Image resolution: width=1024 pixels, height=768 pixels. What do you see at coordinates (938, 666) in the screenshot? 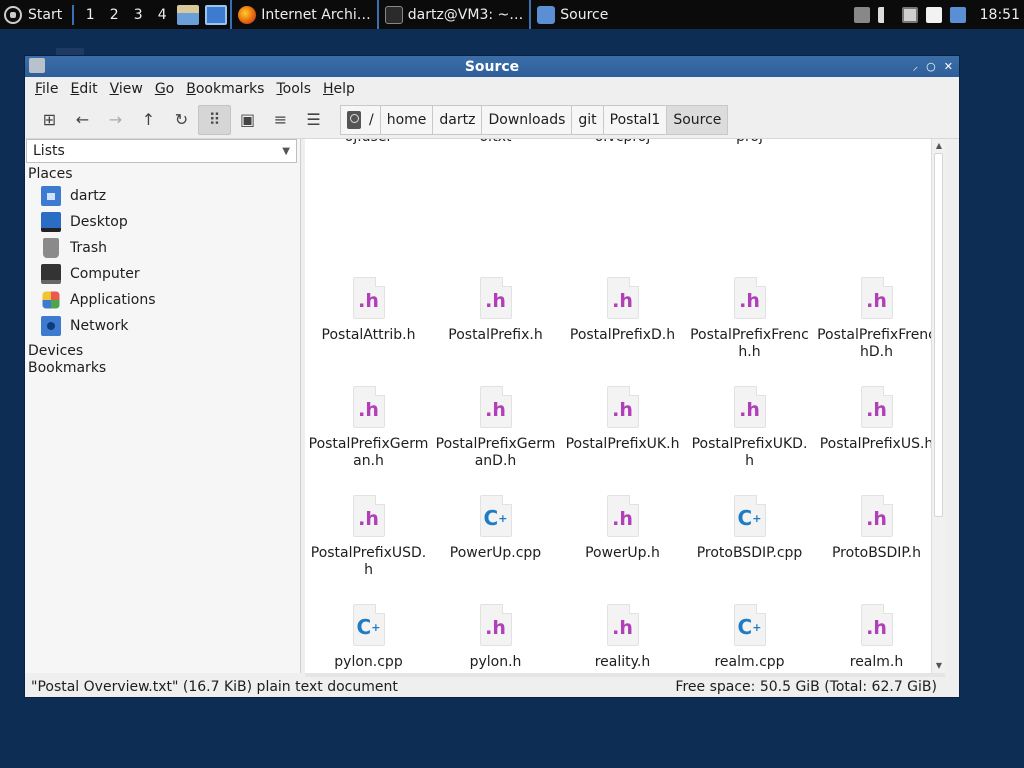
I see `scroll-down-icon: ▼` at bounding box center [938, 666].